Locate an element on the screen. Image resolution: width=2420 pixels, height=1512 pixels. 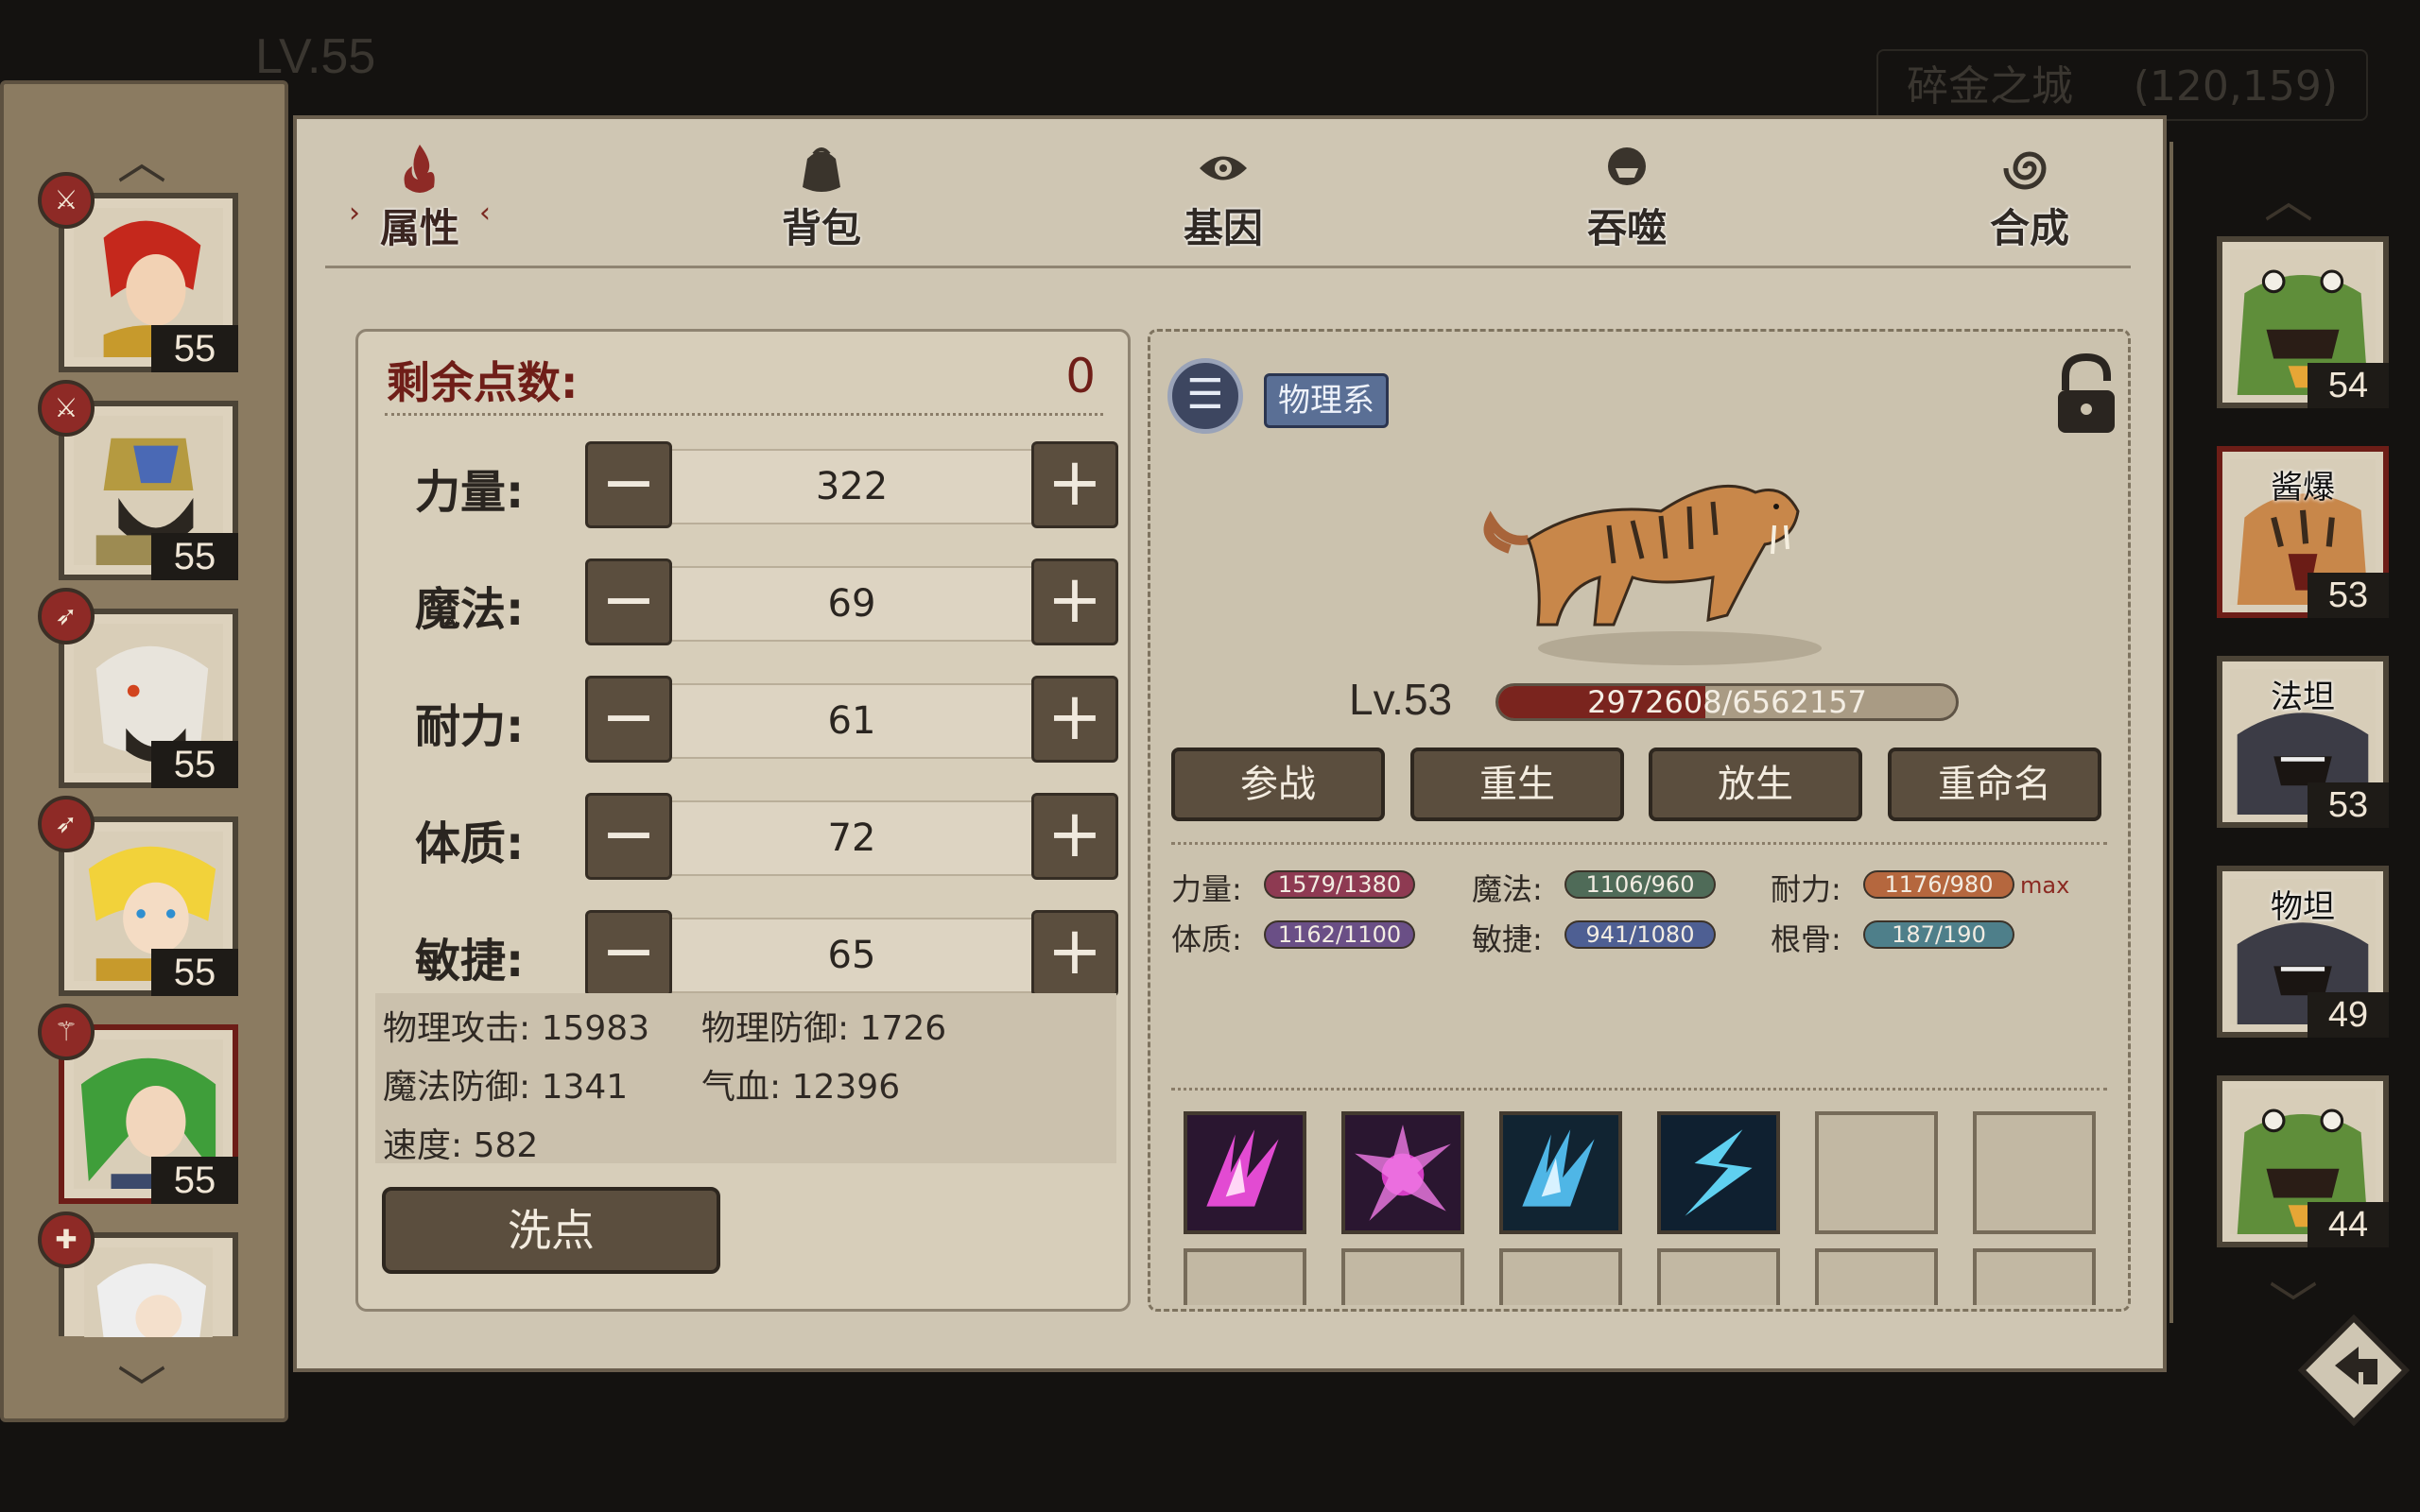
stat-label: 魔法: is located at coordinates (470, 609).